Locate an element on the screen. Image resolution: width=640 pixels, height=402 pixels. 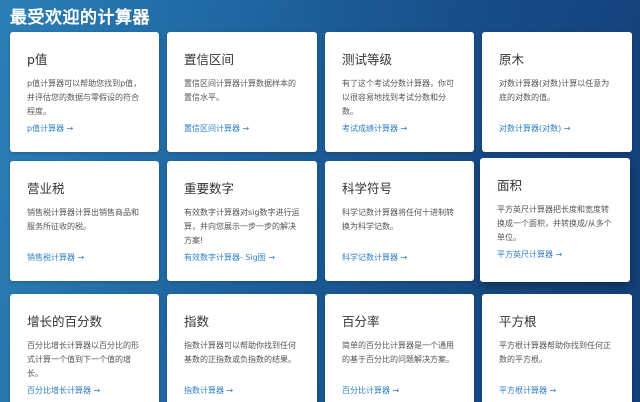
calculator-link: p值计算器 → is located at coordinates (50, 128).